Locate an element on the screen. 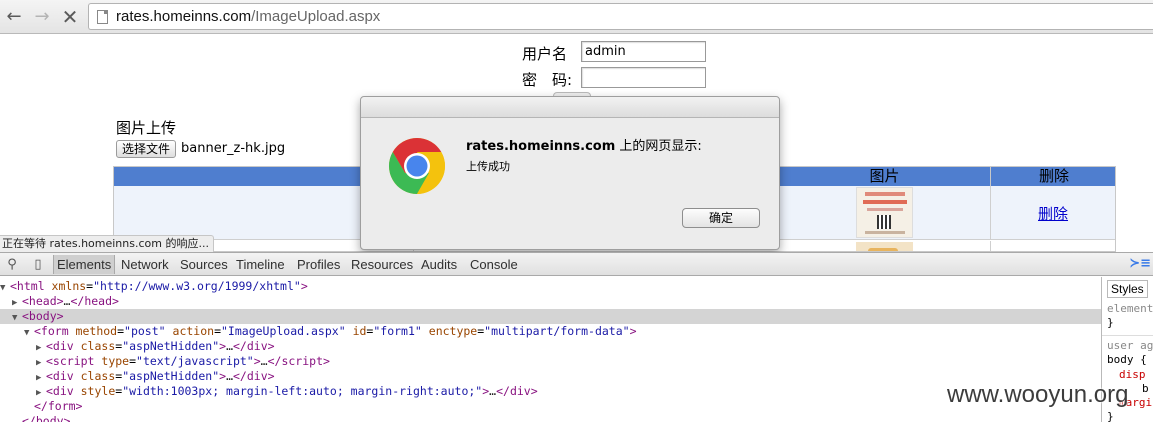  choose-file-button: 选择文件 is located at coordinates (146, 149).